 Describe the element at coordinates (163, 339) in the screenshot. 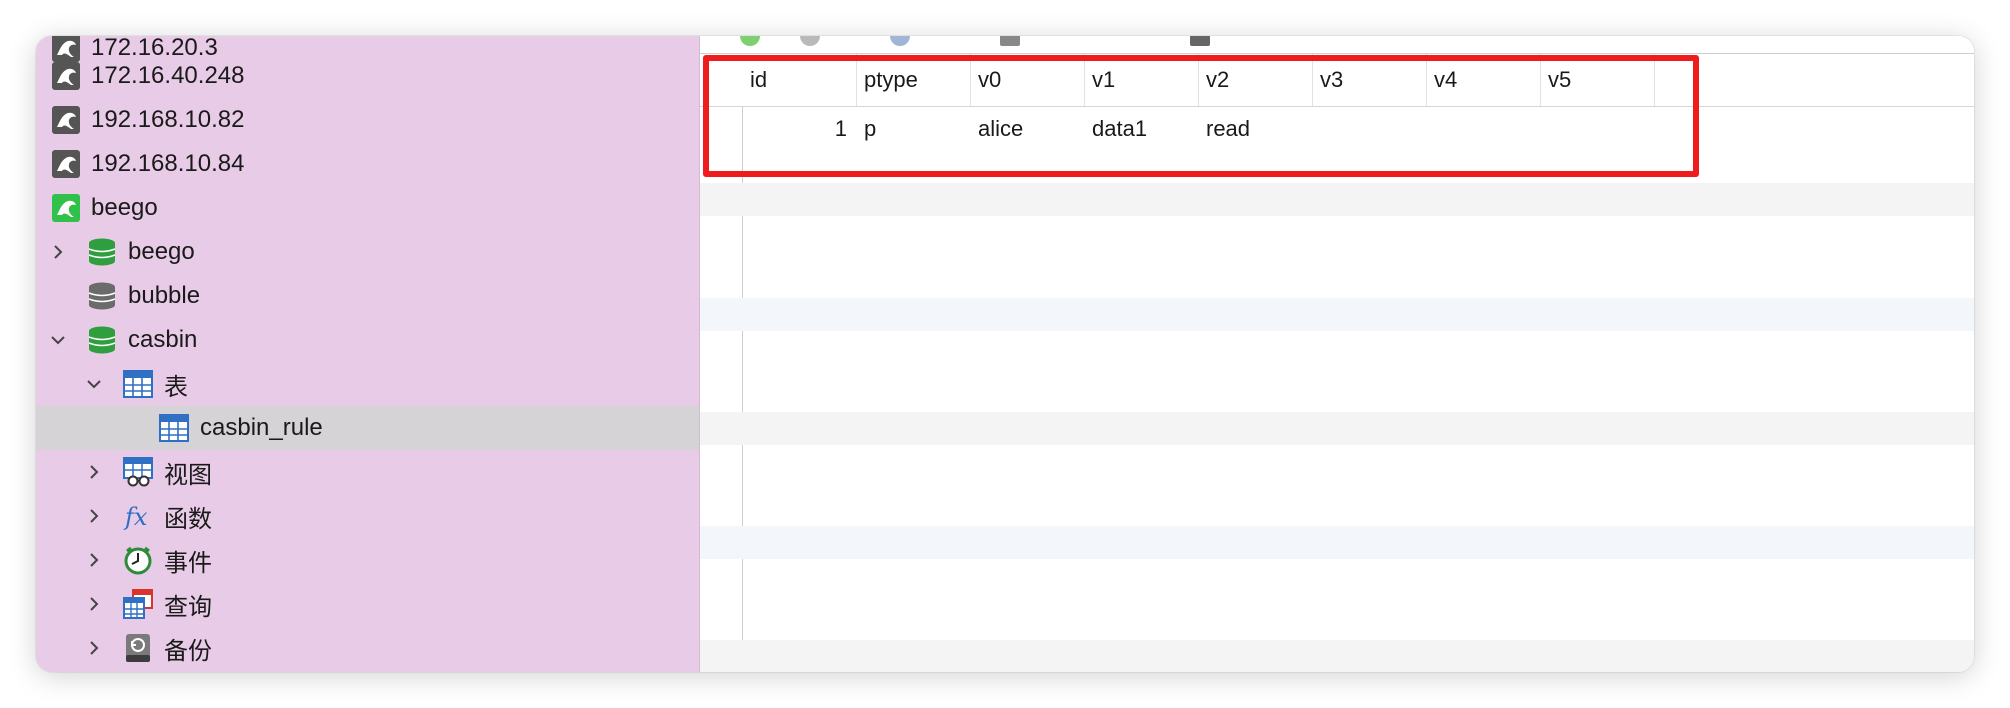

I see `database-label: casbin` at that location.